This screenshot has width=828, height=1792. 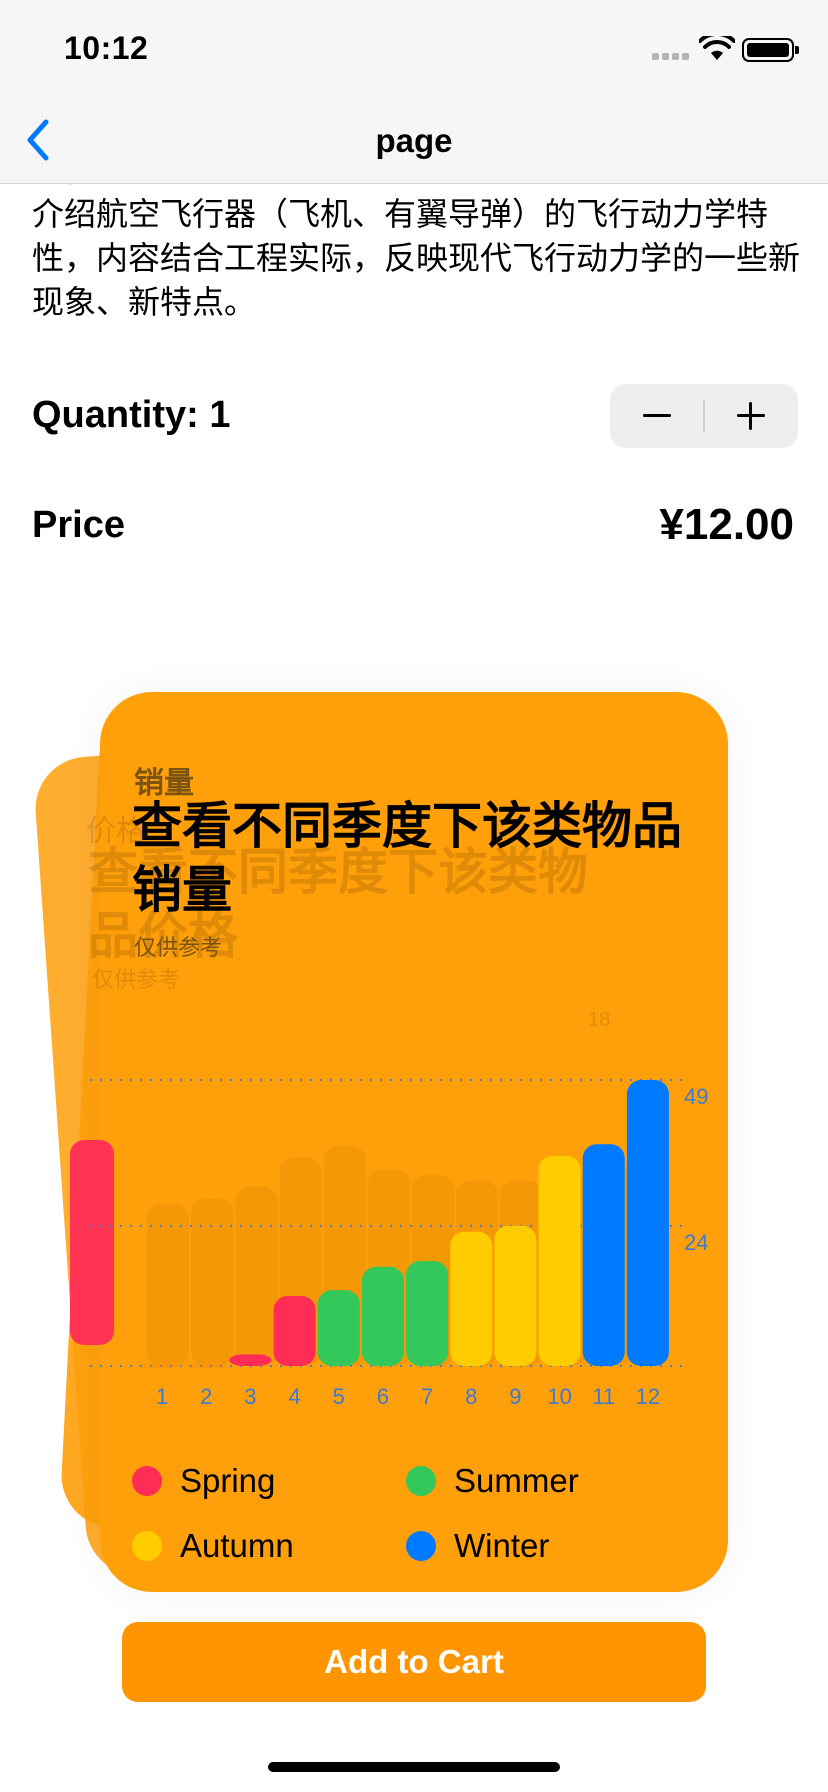 I want to click on decrement-button, so click(x=657, y=416).